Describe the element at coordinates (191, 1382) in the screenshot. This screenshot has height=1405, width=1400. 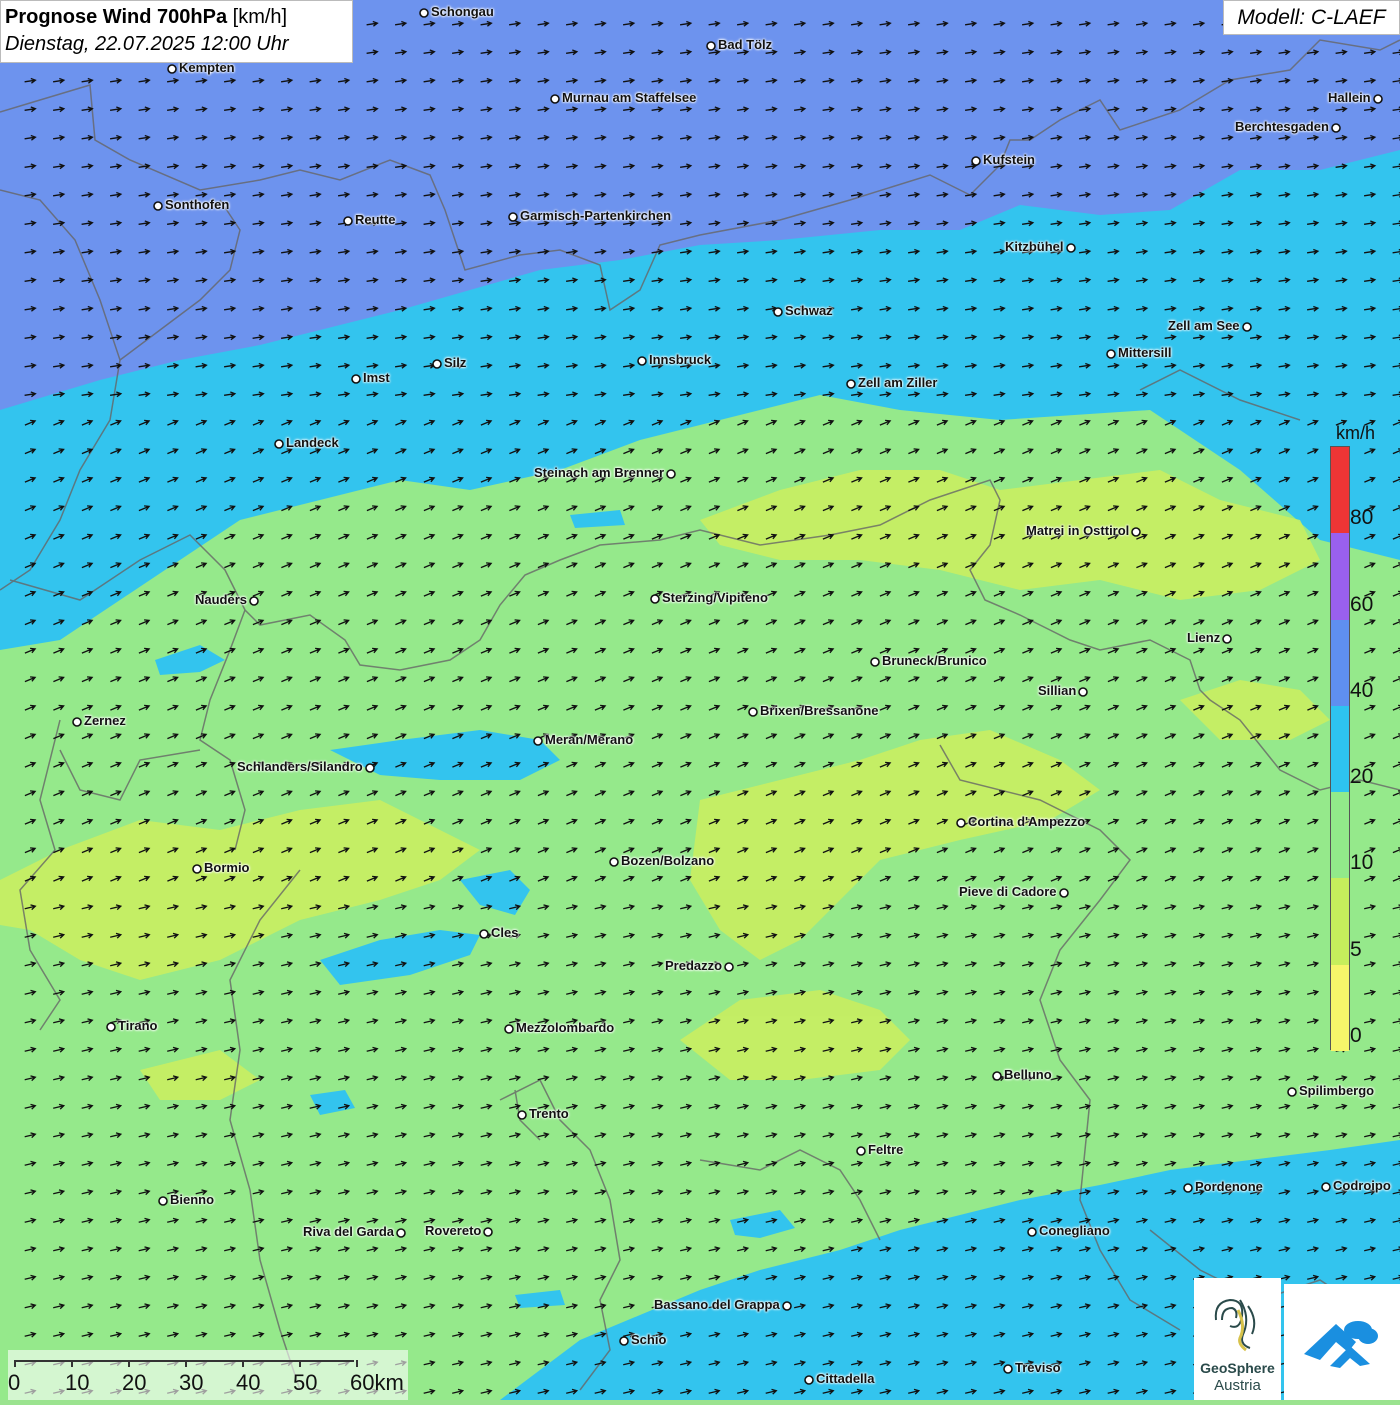
I see `scale-label: 30` at that location.